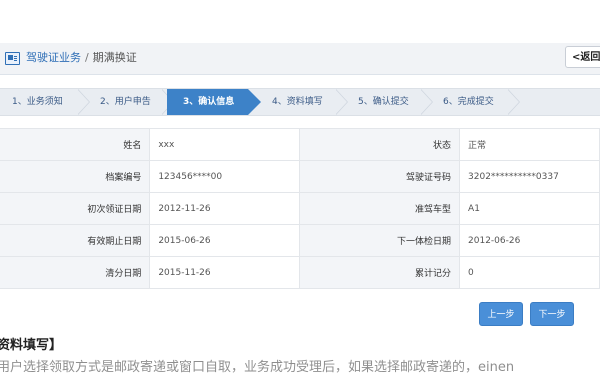 The image size is (600, 376). Describe the element at coordinates (501, 314) in the screenshot. I see `previous-step-button: 上一步` at that location.